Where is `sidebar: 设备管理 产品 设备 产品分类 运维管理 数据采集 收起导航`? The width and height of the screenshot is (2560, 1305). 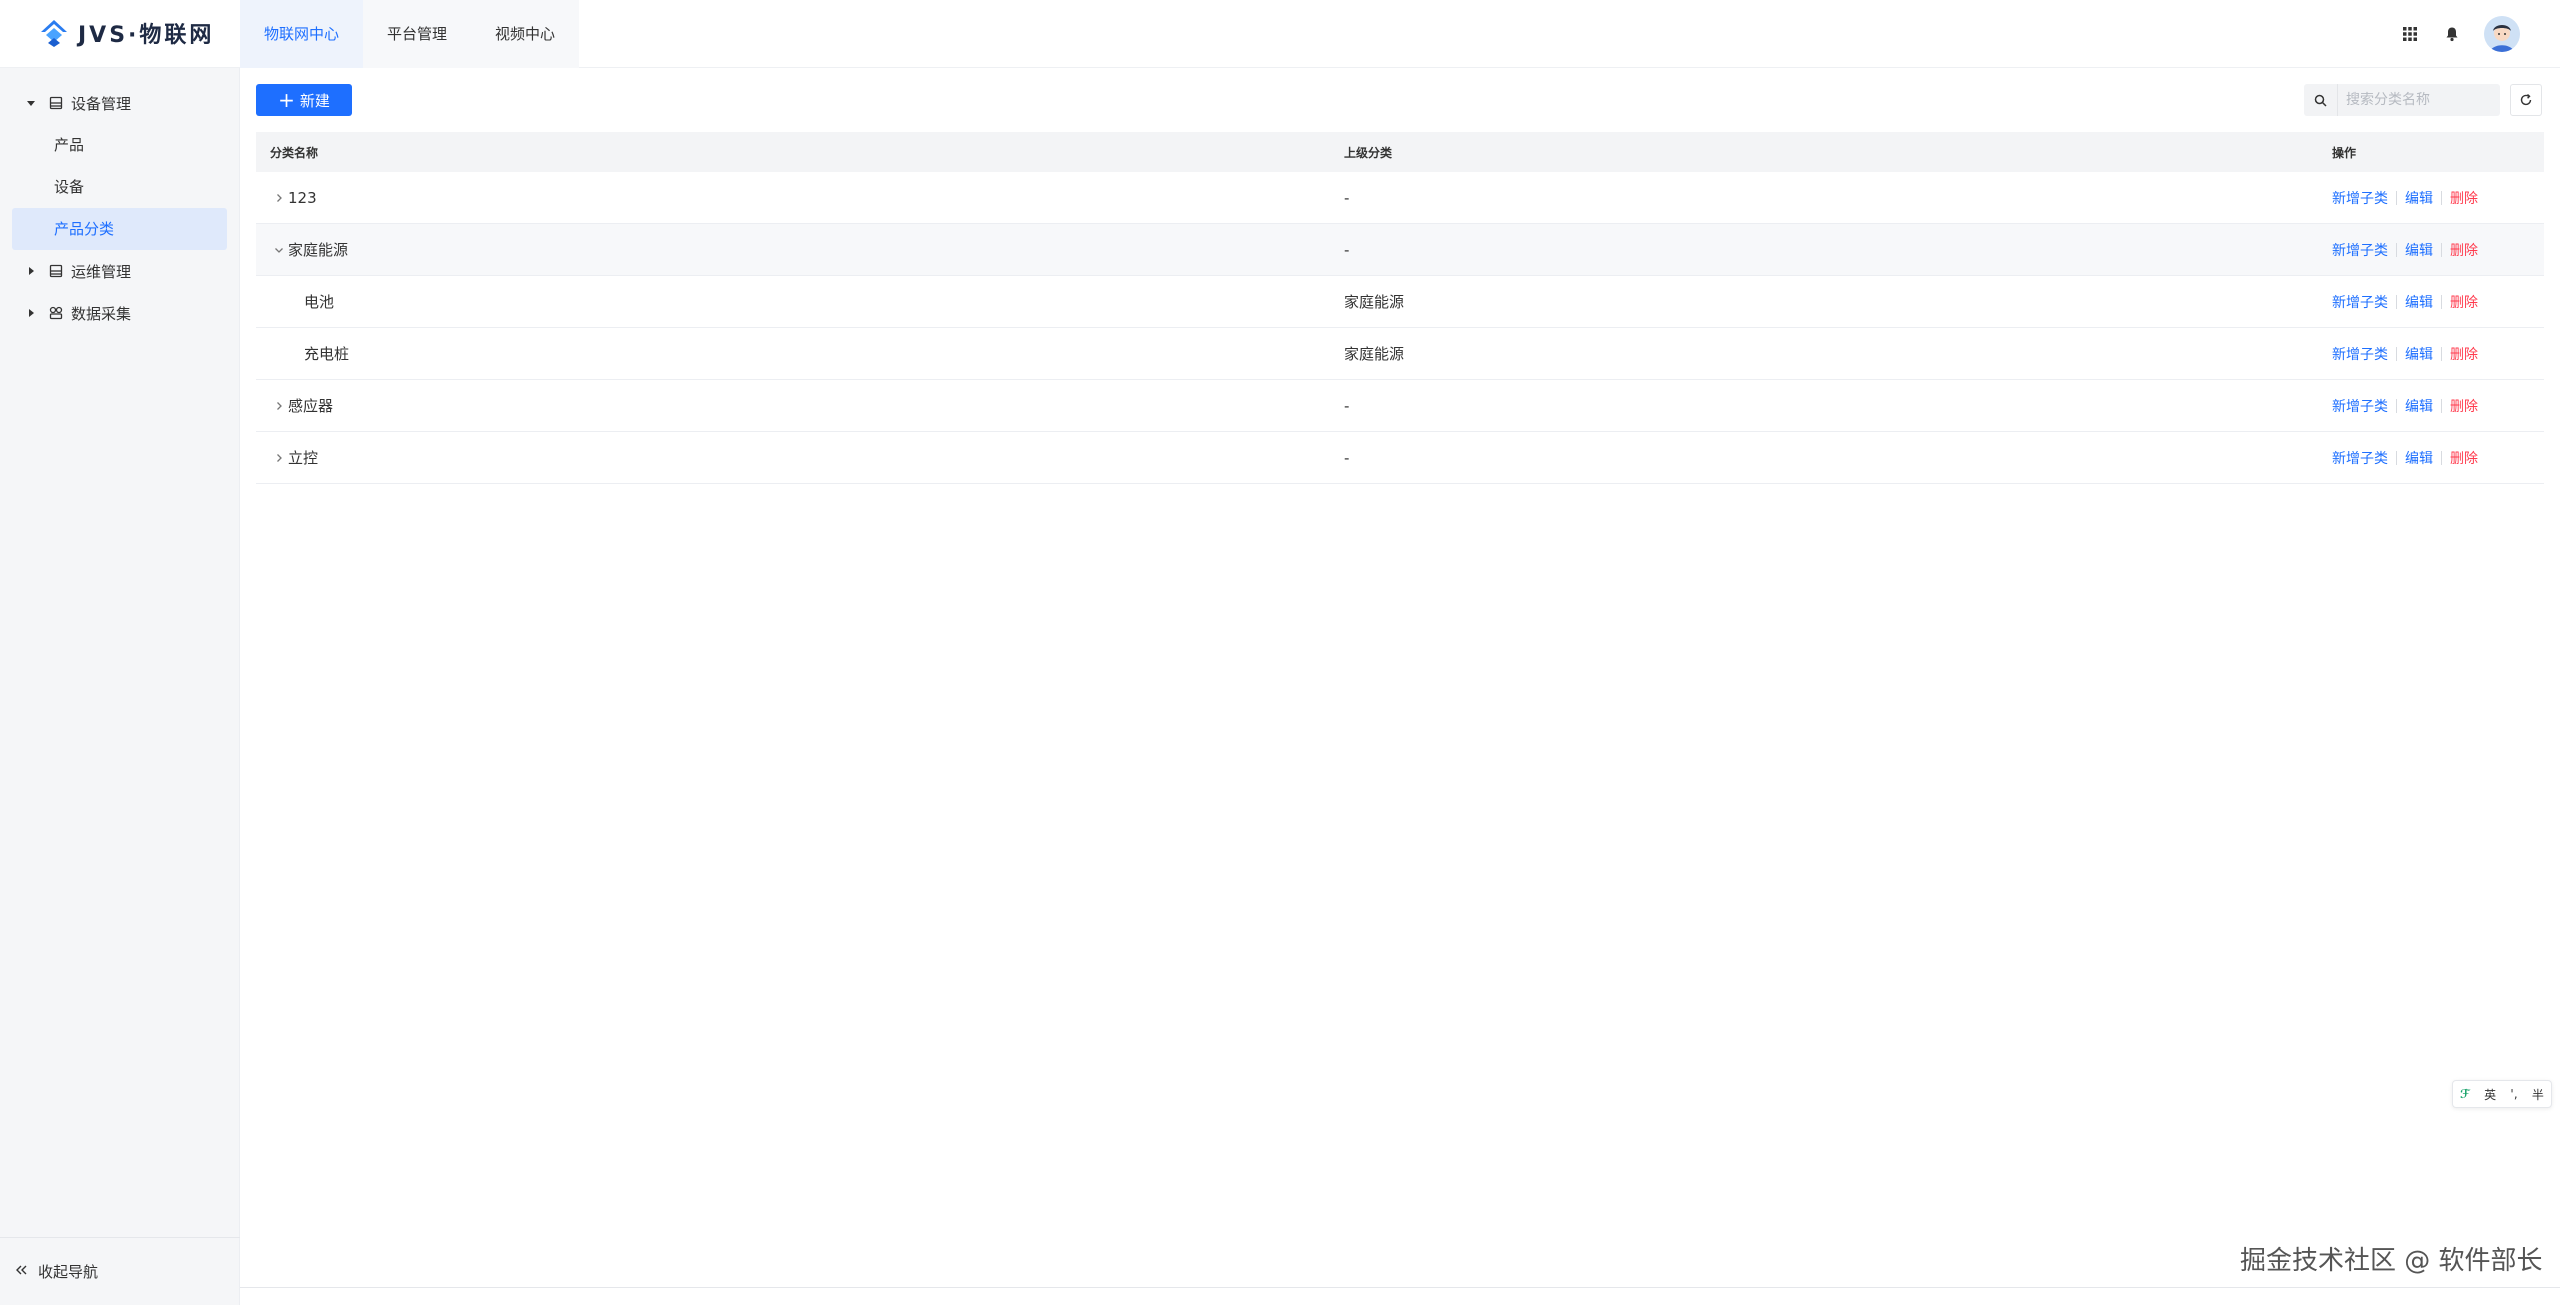
sidebar: 设备管理 产品 设备 产品分类 运维管理 数据采集 收起导航 is located at coordinates (120, 686).